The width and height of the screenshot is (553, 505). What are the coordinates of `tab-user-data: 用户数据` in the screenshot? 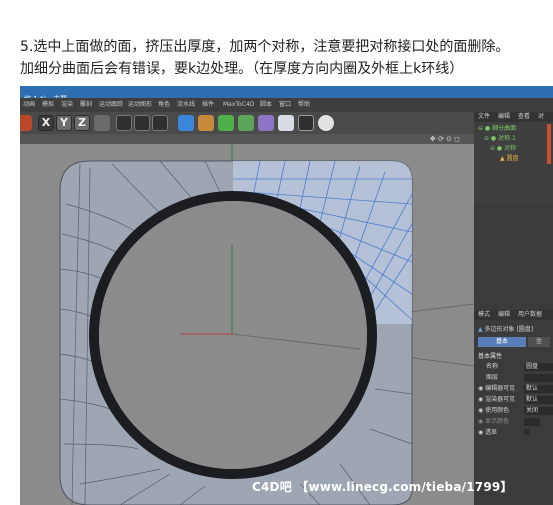 It's located at (530, 315).